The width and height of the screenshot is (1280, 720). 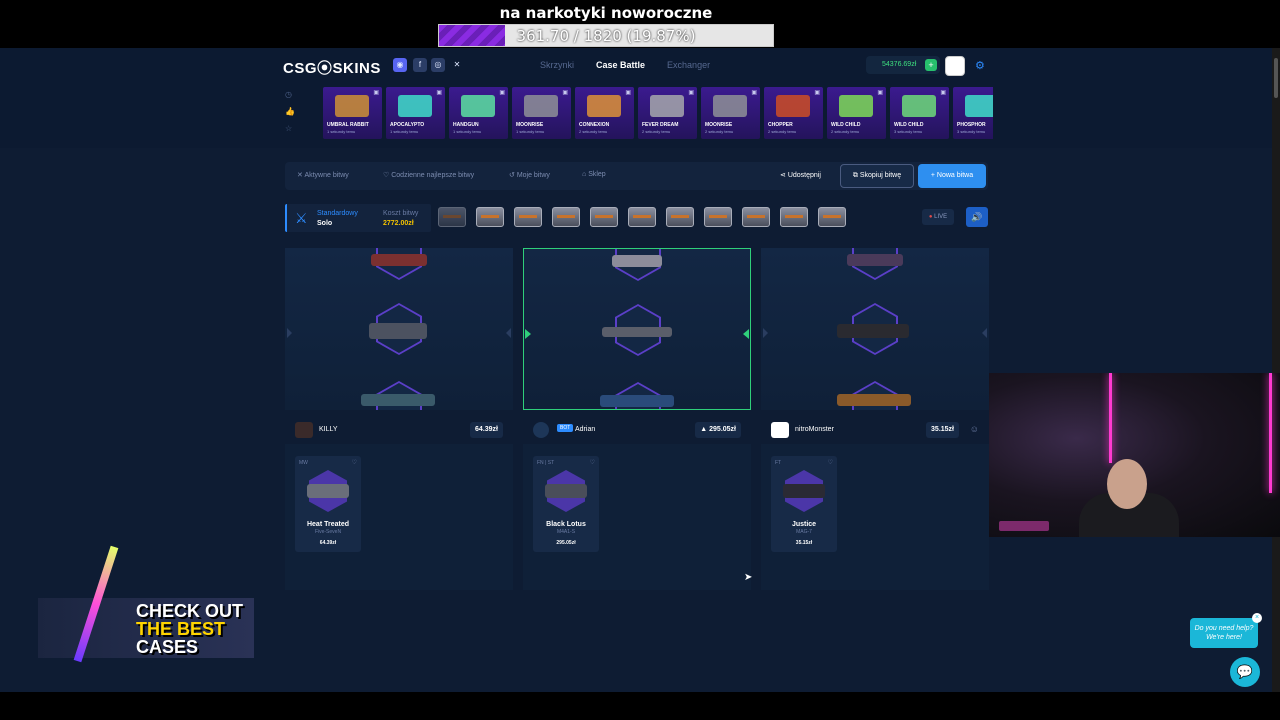 What do you see at coordinates (877, 176) in the screenshot?
I see `copy-battle-button: ⧉ Skopiuj bitwę` at bounding box center [877, 176].